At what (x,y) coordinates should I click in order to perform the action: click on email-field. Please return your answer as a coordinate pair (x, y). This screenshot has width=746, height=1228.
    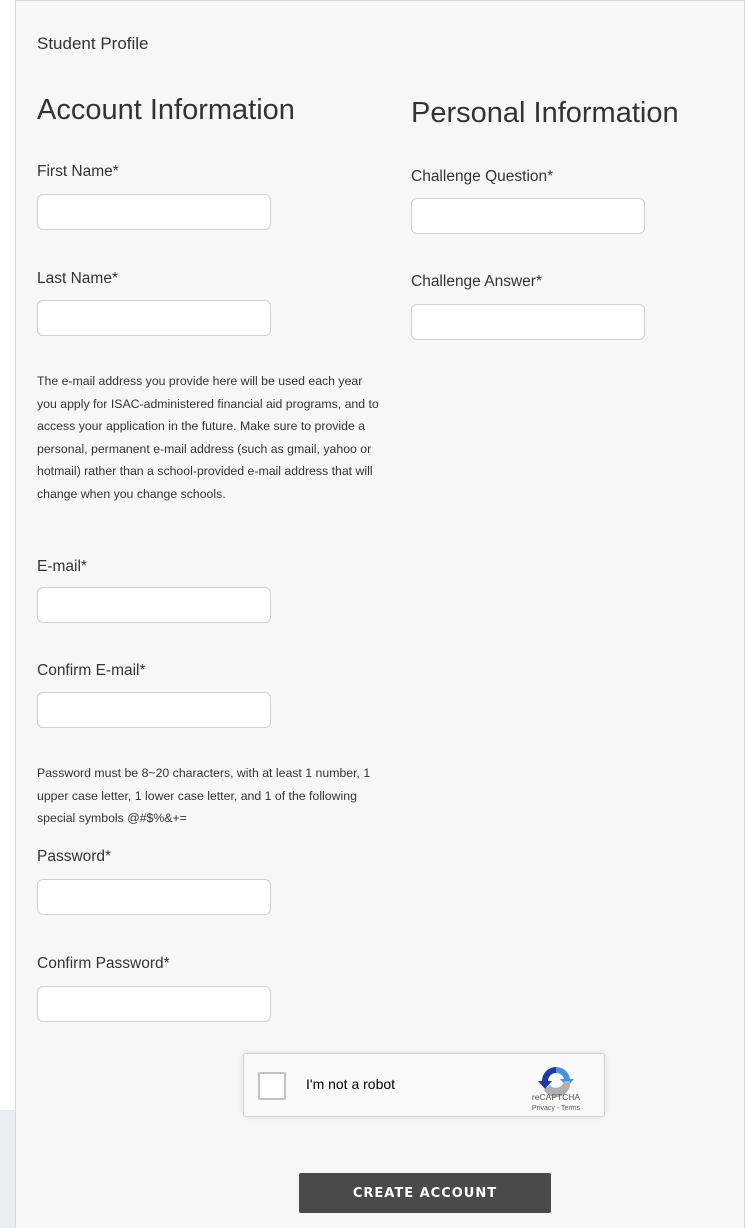
    Looking at the image, I should click on (154, 605).